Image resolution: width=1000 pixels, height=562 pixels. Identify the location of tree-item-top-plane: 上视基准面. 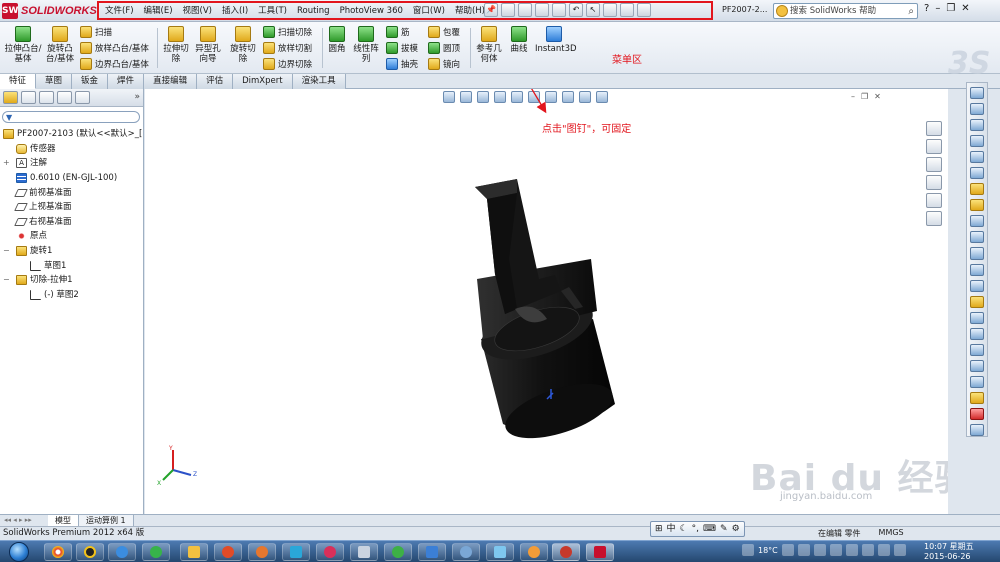
(72, 207).